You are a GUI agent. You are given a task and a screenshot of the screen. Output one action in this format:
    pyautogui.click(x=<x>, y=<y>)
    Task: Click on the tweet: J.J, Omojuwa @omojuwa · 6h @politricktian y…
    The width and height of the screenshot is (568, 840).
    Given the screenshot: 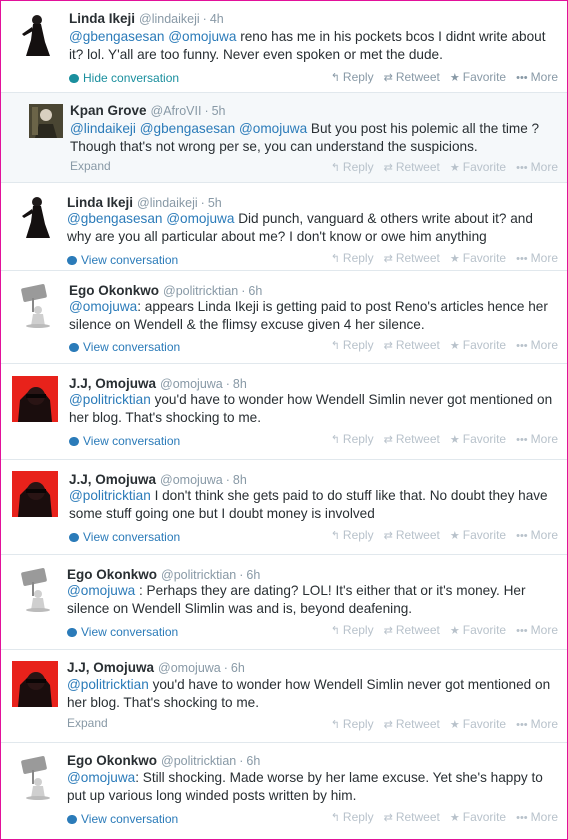 What is the action you would take?
    pyautogui.click(x=284, y=696)
    